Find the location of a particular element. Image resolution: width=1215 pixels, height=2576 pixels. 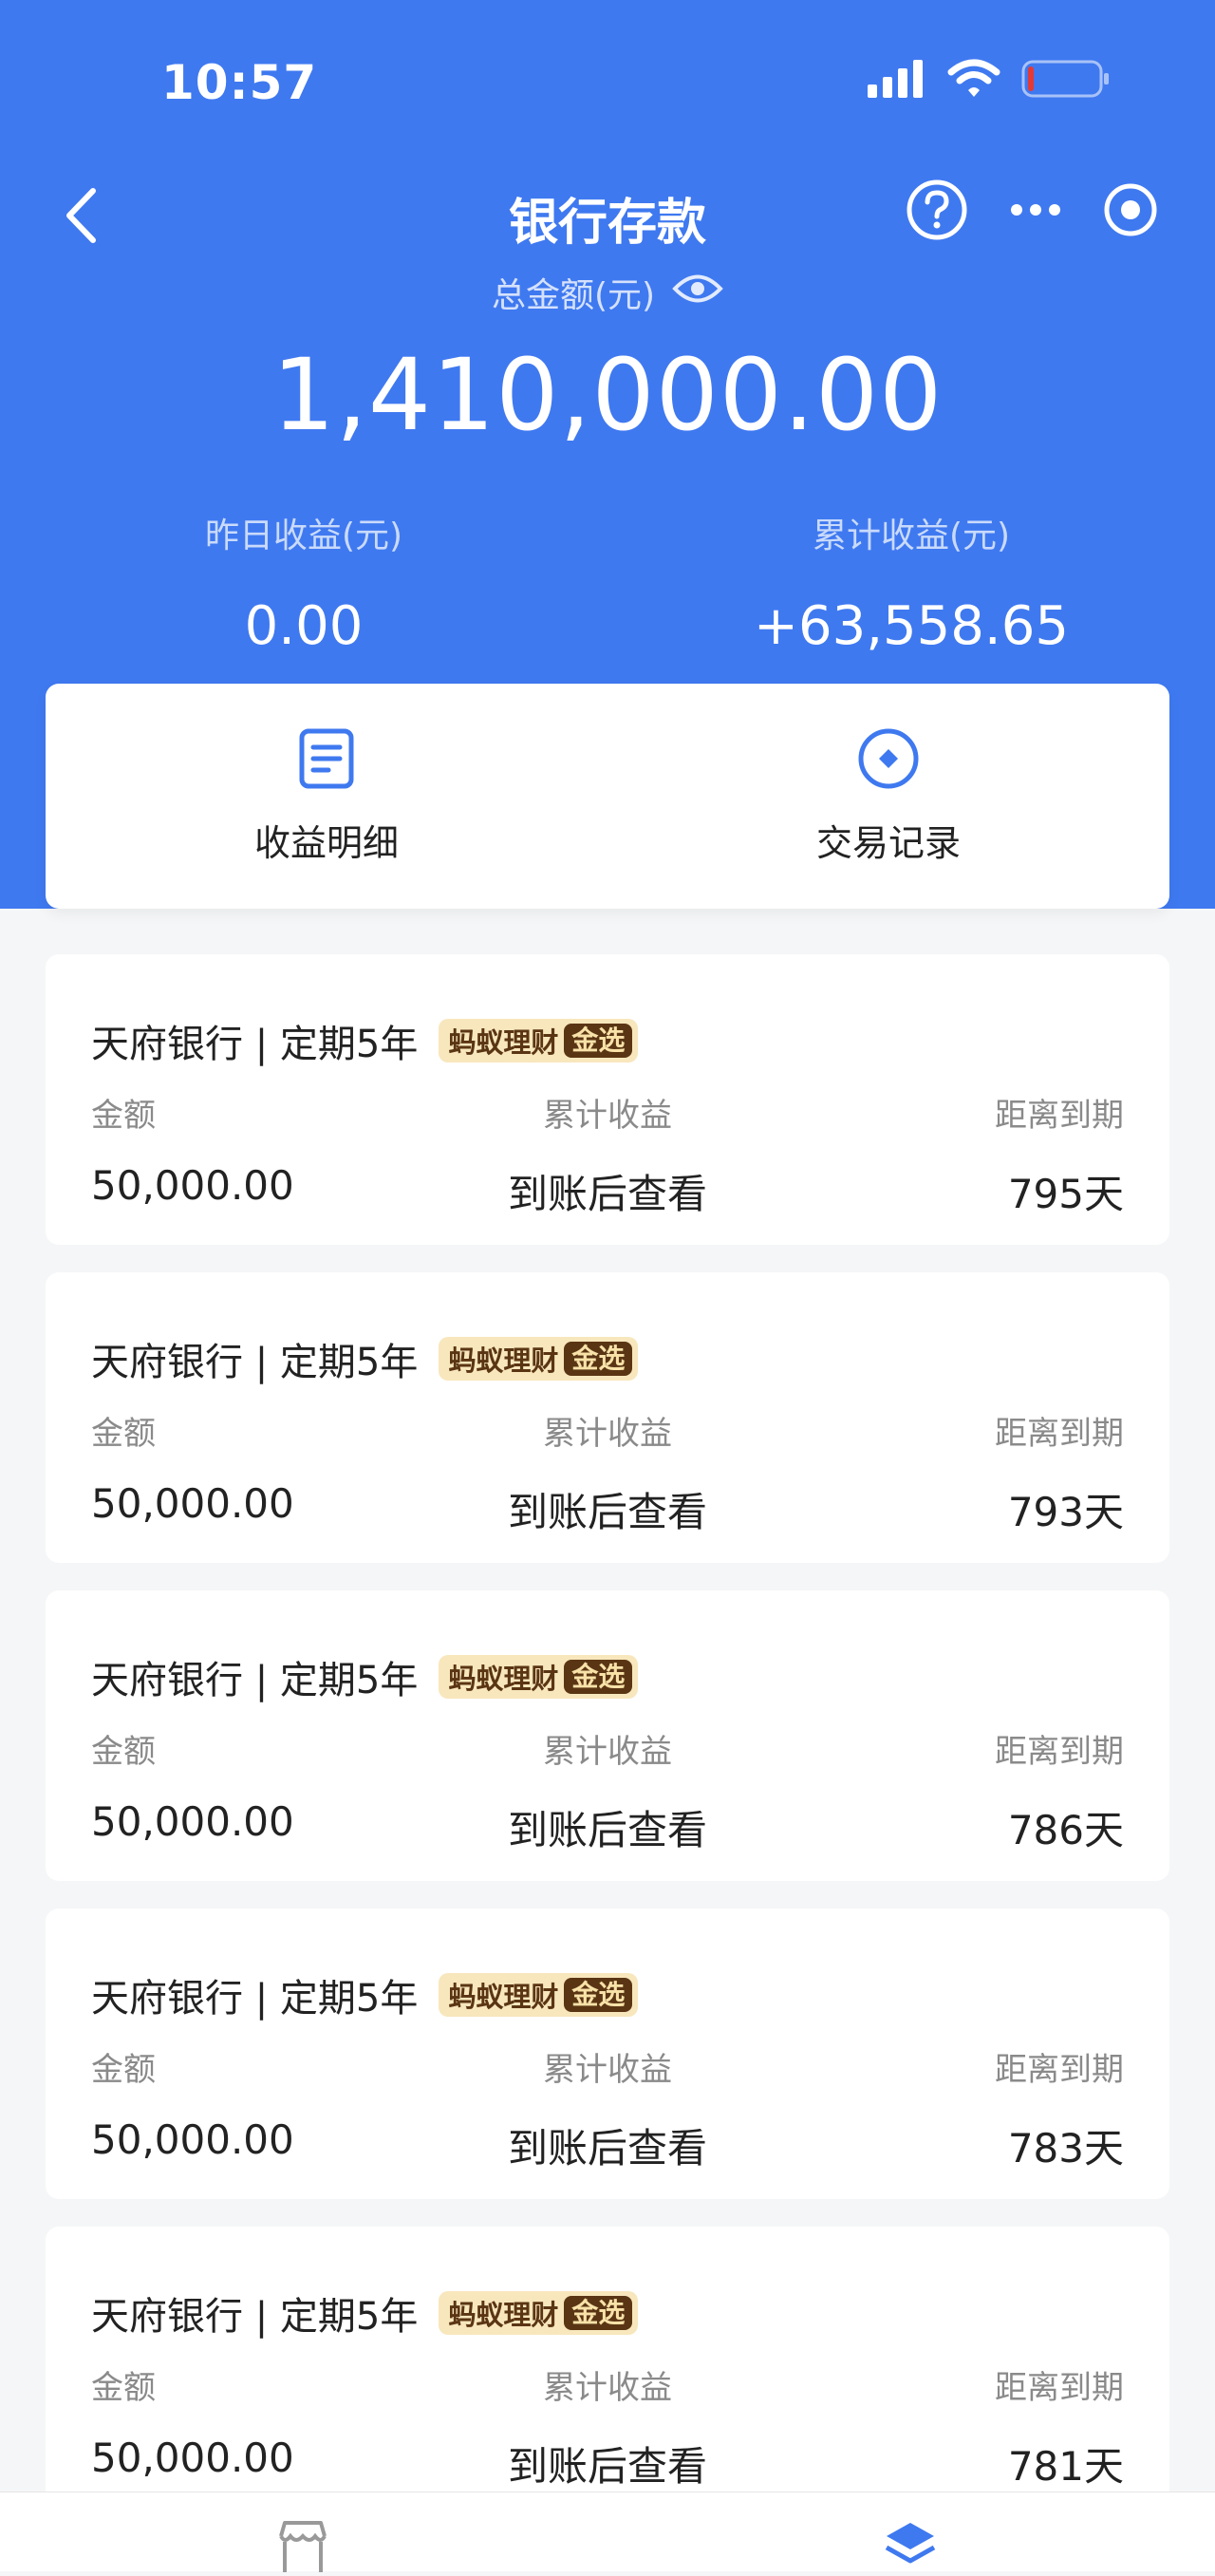

maturity-value: 795天 is located at coordinates (1065, 1194).